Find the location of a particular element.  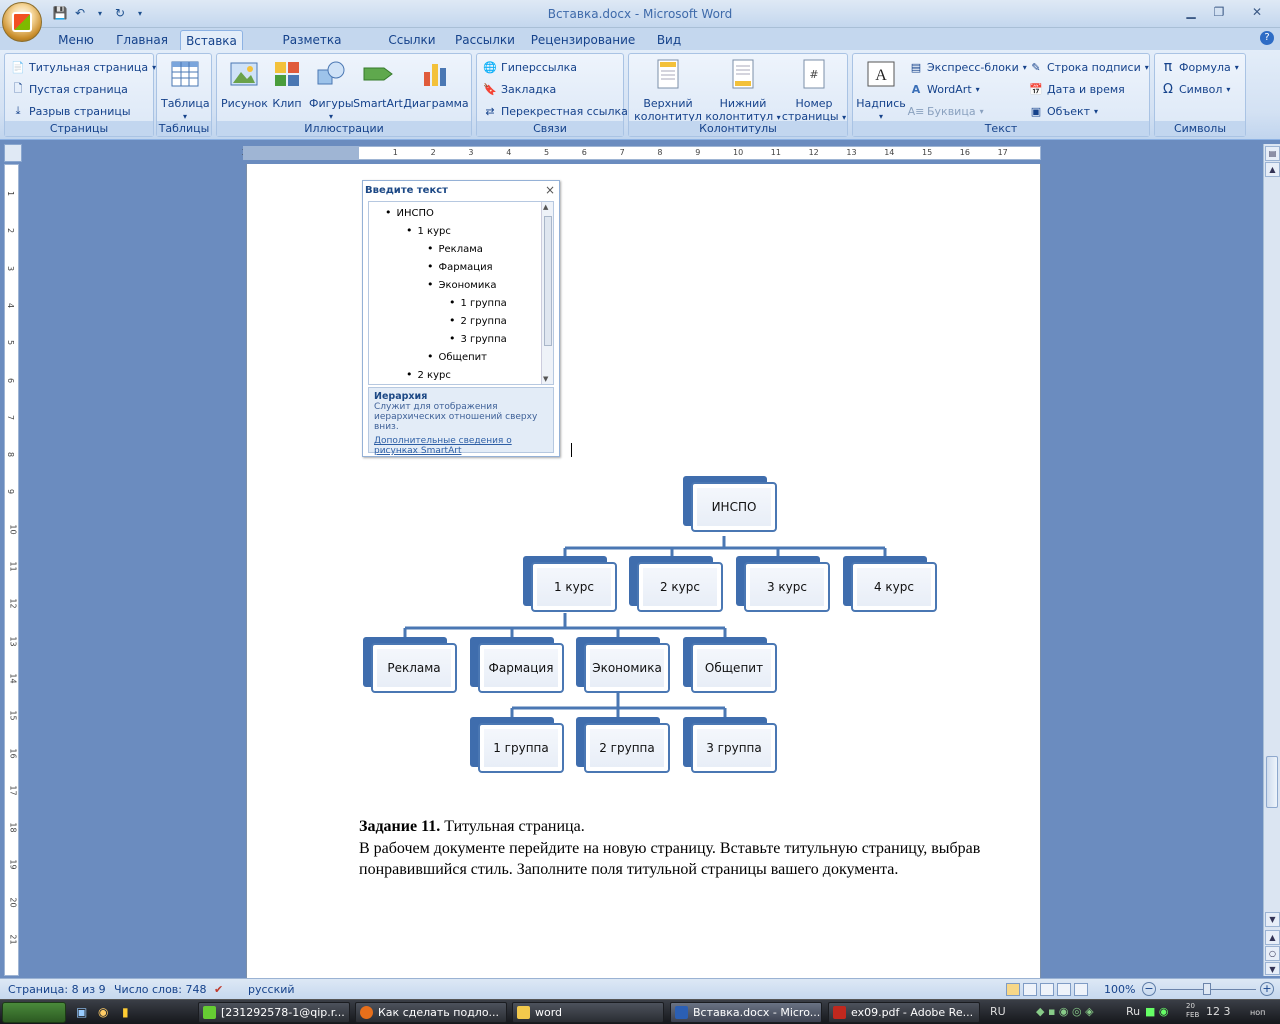

node-label: Общепит is located at coordinates (734, 668).